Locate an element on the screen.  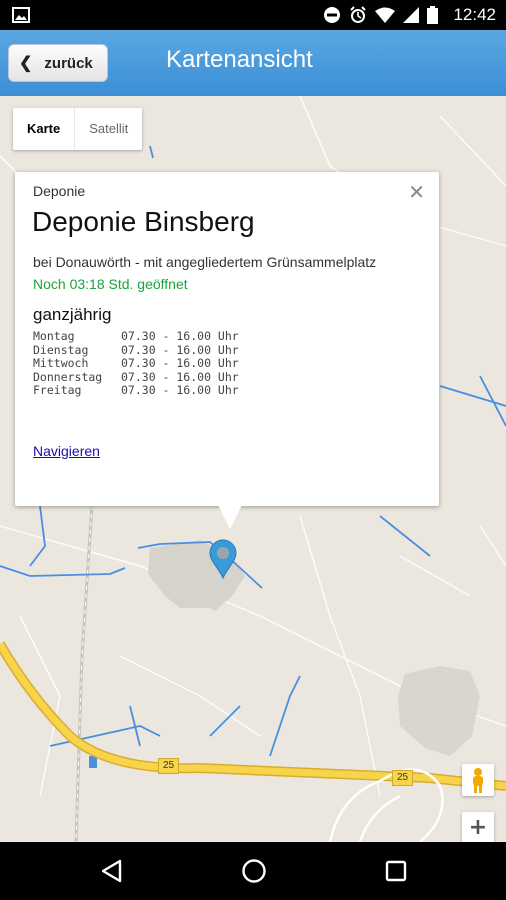
info-category: Deponie is located at coordinates (59, 191).